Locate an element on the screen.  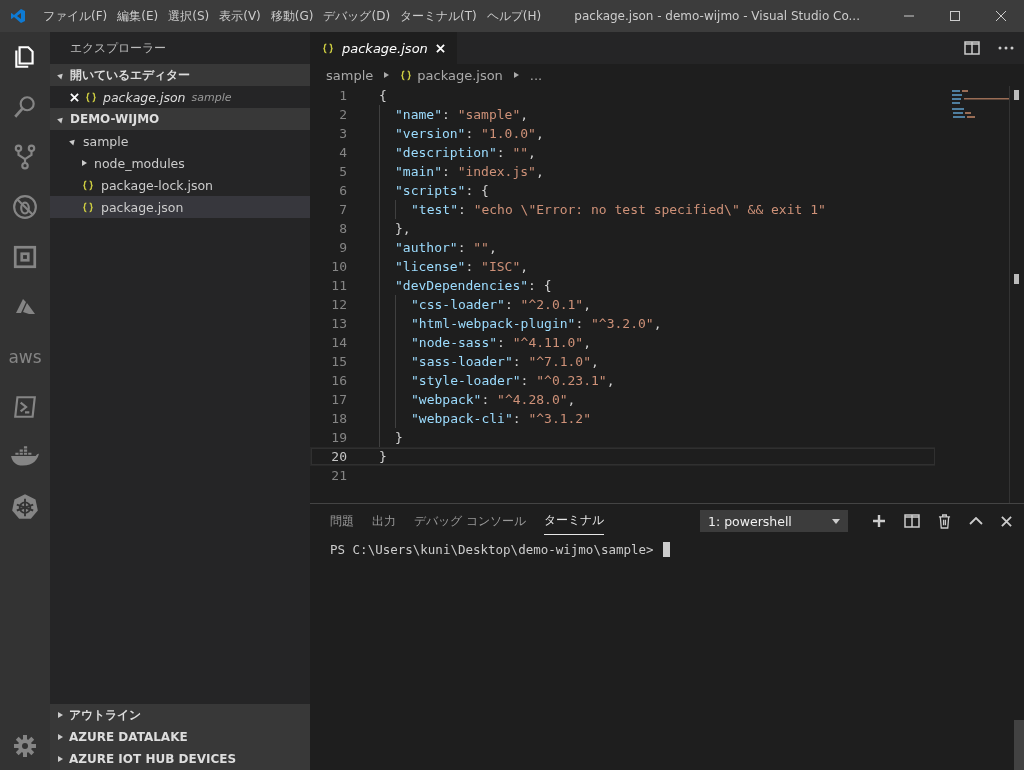
code-token: "^7.1.0" is located at coordinates (560, 361).